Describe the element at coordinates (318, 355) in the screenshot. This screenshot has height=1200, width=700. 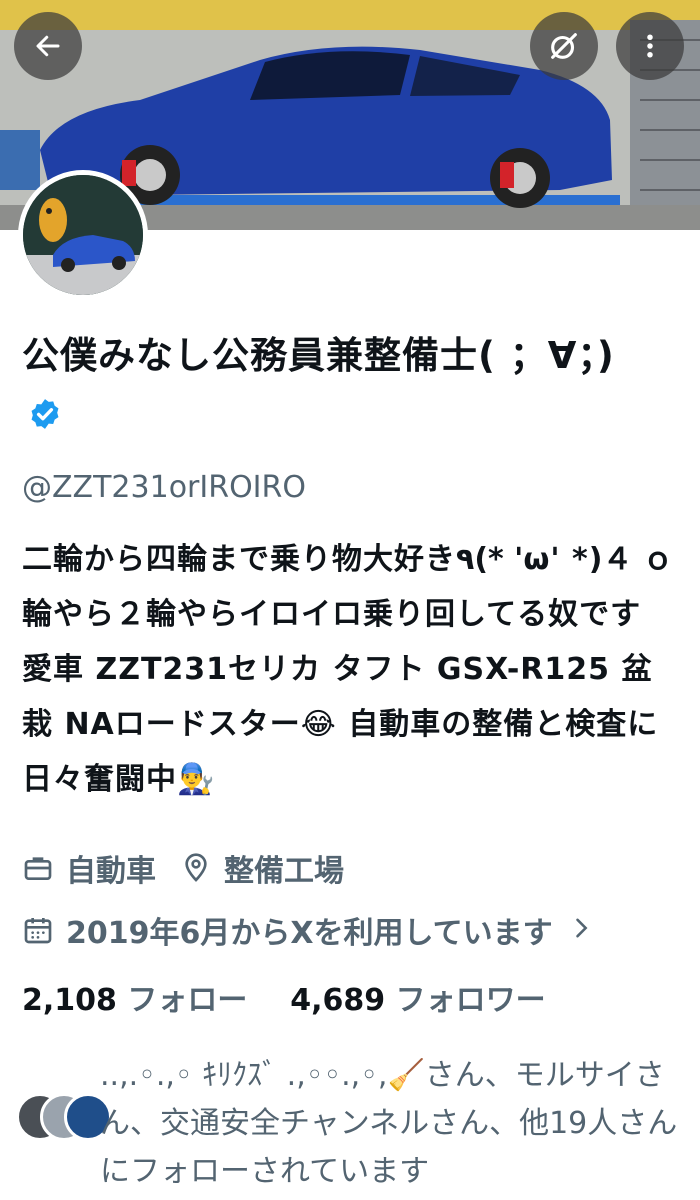
I see `display-name: 公僕みなし公務員兼整備士( ；∀；)` at that location.